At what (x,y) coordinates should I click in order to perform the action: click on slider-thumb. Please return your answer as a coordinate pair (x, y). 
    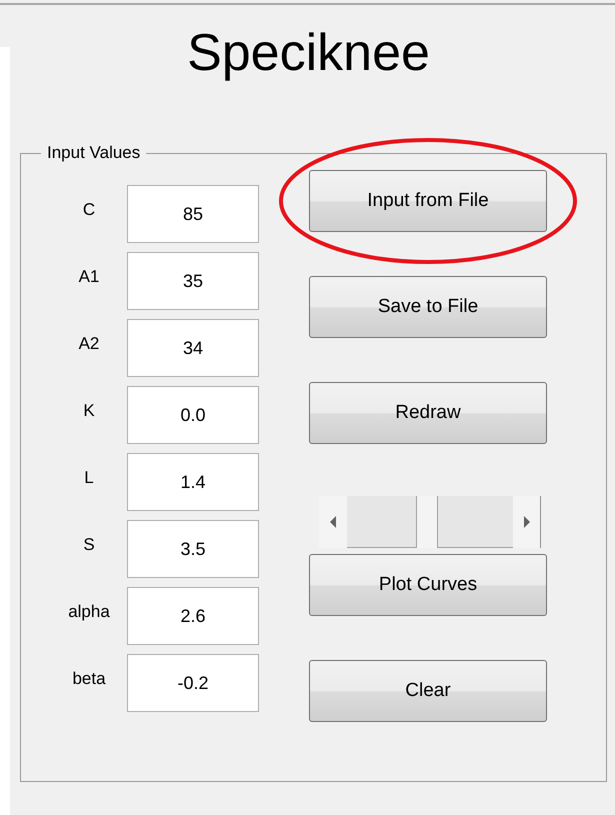
    Looking at the image, I should click on (427, 522).